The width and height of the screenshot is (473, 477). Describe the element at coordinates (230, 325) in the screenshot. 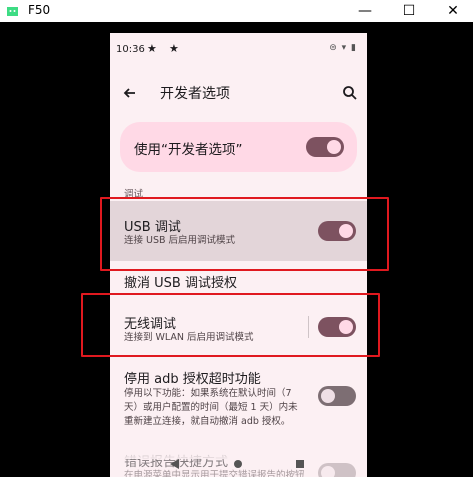

I see `highlight-box-wireless-debugging` at that location.